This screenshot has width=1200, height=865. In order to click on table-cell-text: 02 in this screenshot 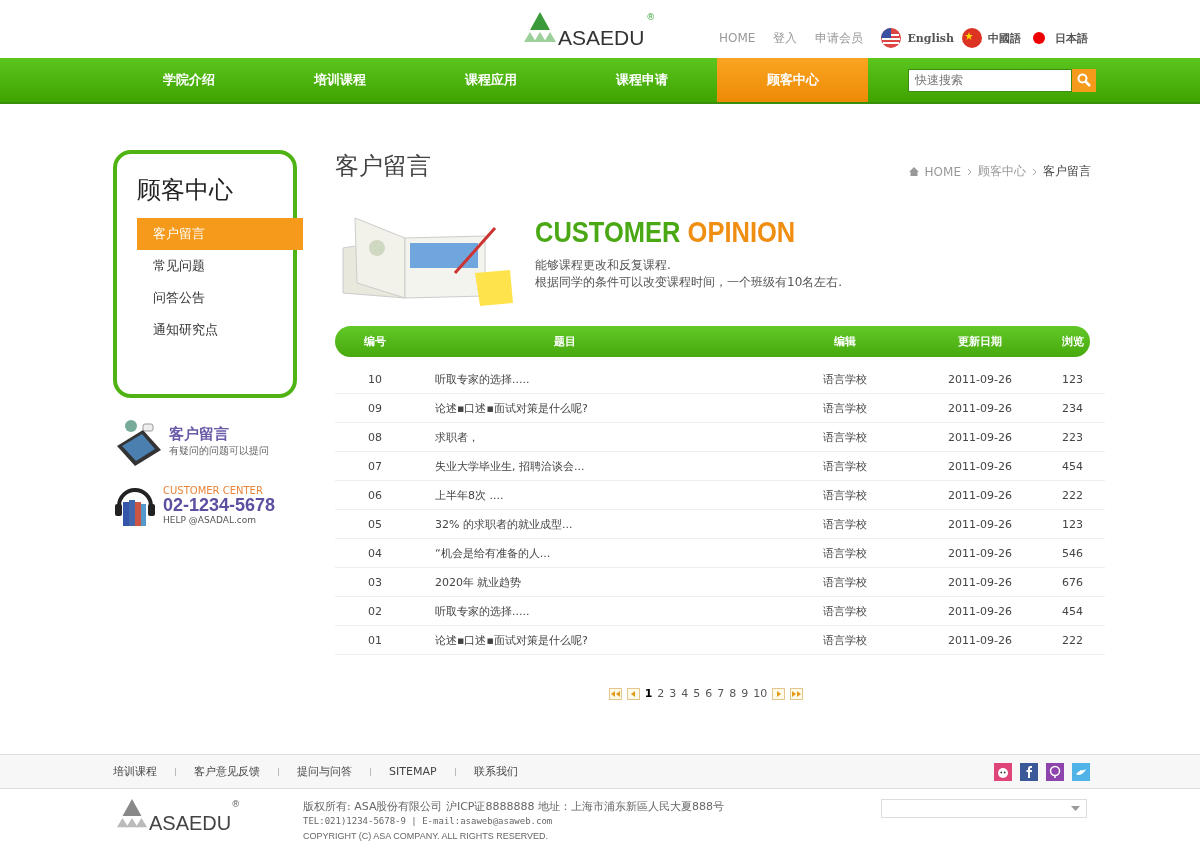, I will do `click(375, 611)`.